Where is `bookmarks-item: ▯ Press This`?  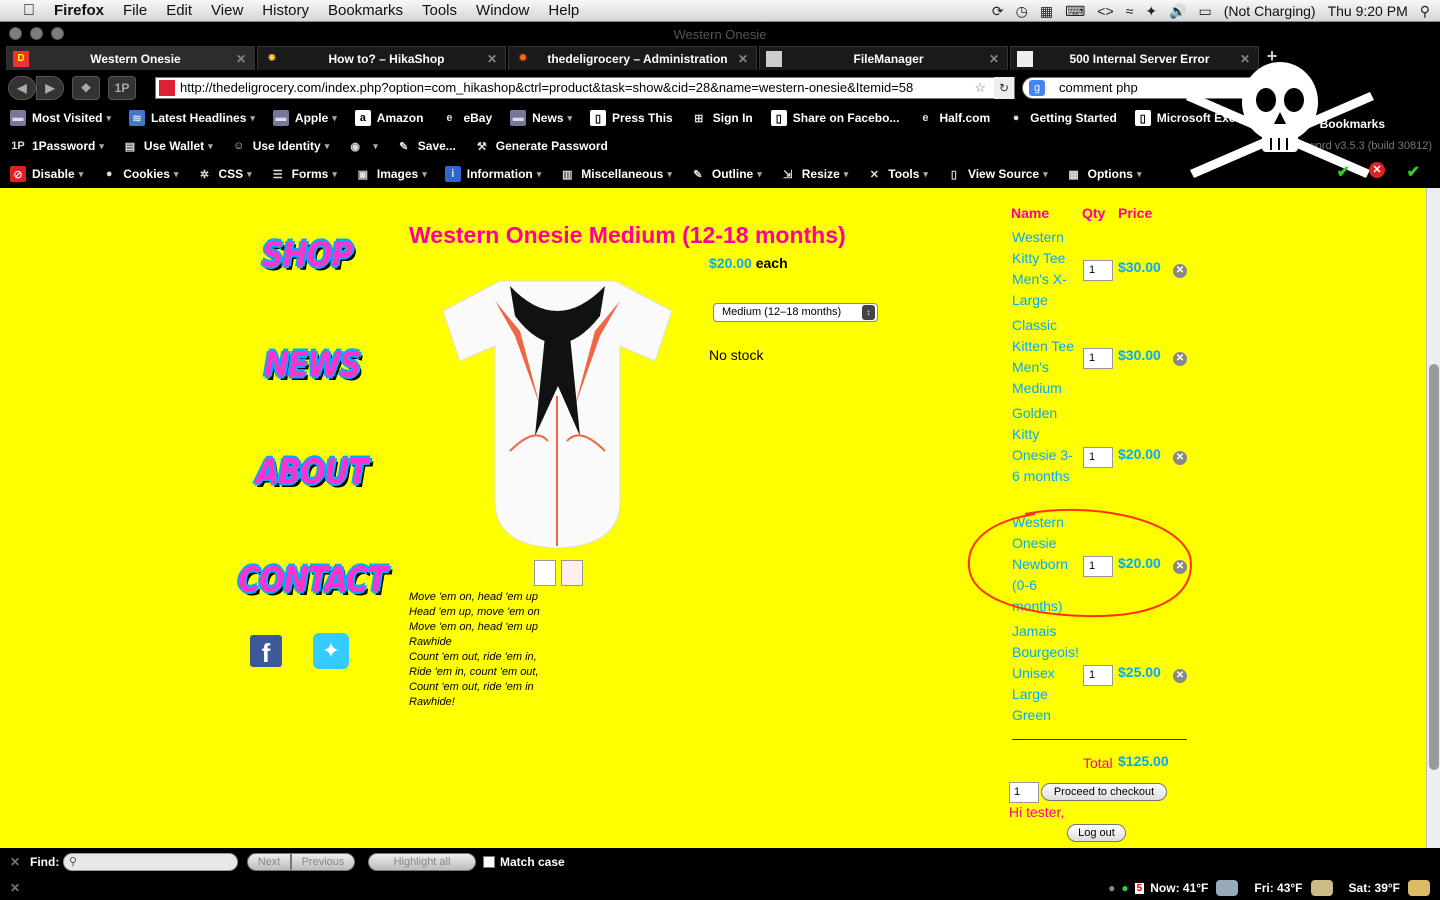
bookmarks-item: ▯ Press This is located at coordinates (631, 118).